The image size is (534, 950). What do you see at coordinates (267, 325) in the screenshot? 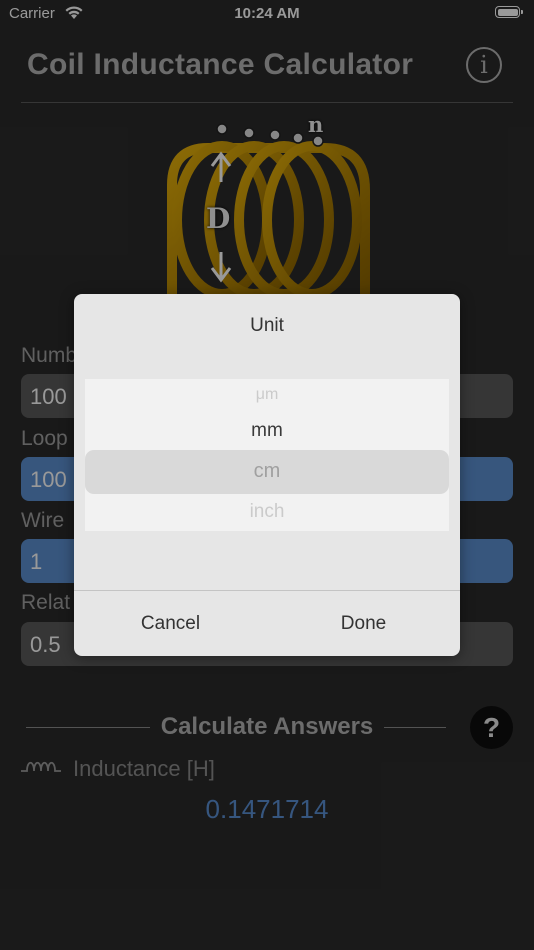
I see `picker-title: Unit` at bounding box center [267, 325].